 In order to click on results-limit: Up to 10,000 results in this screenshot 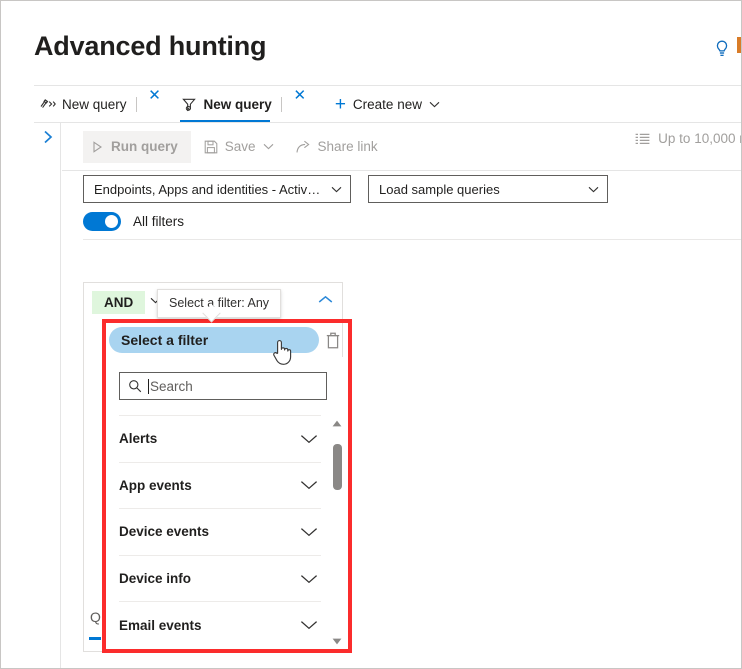, I will do `click(688, 138)`.